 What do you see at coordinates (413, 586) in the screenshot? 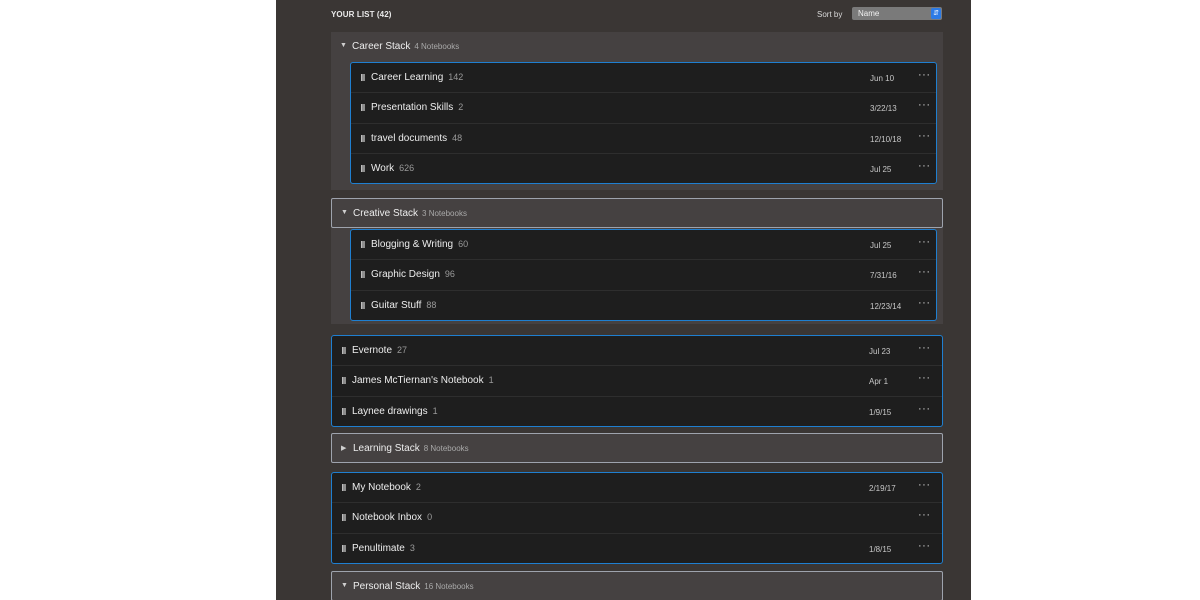
I see `stack-name: Personal Stack 16 Notebooks` at bounding box center [413, 586].